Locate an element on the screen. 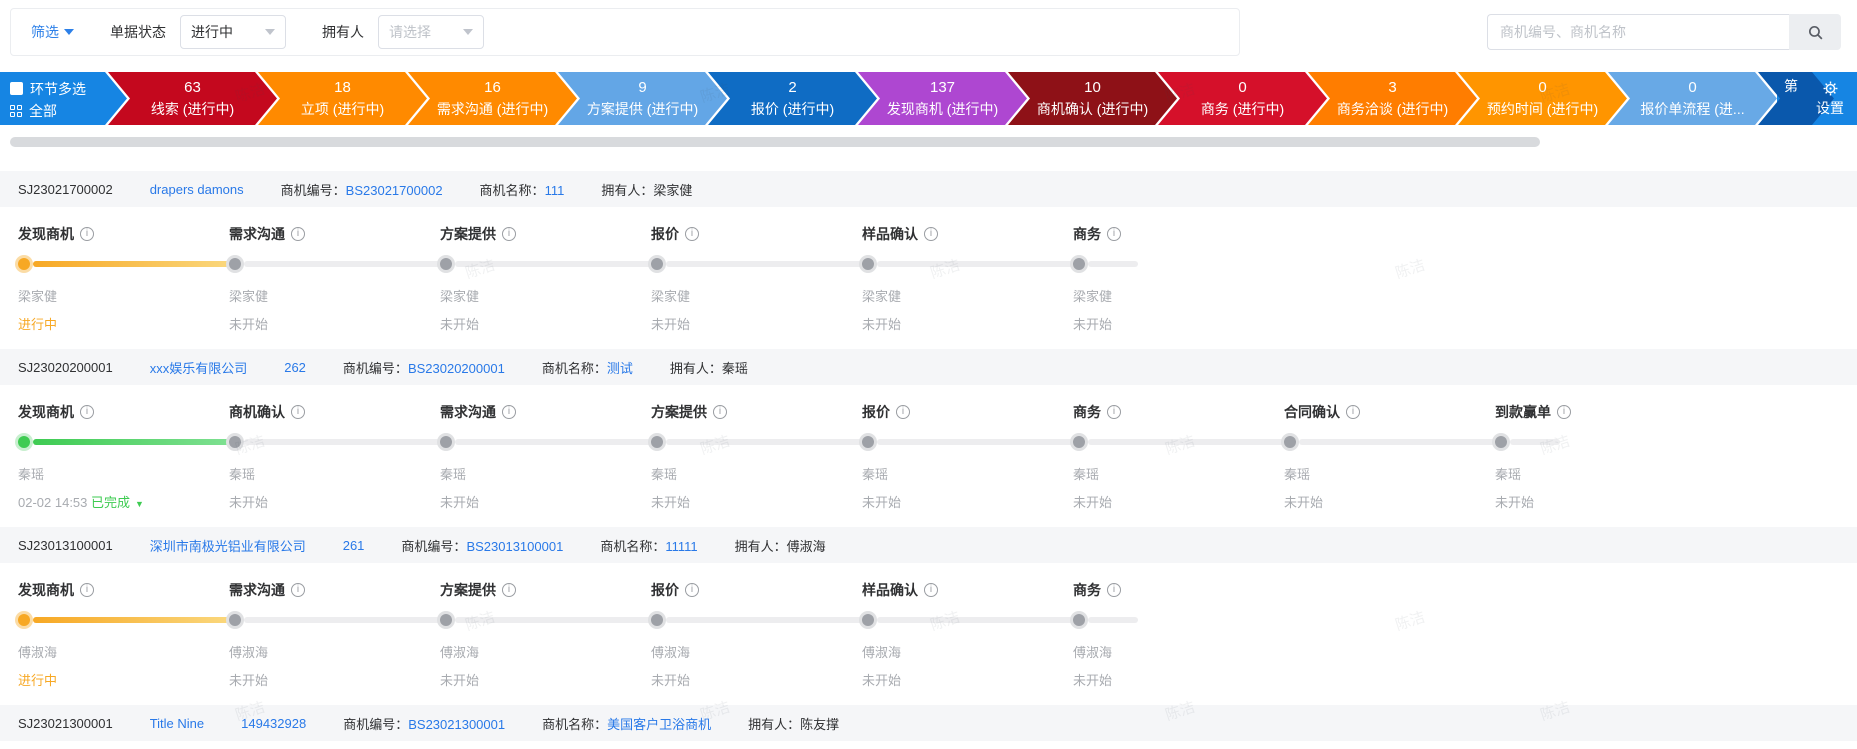 This screenshot has height=749, width=1857. funnel-stage-5: 2 报价 (进行中) is located at coordinates (792, 98).